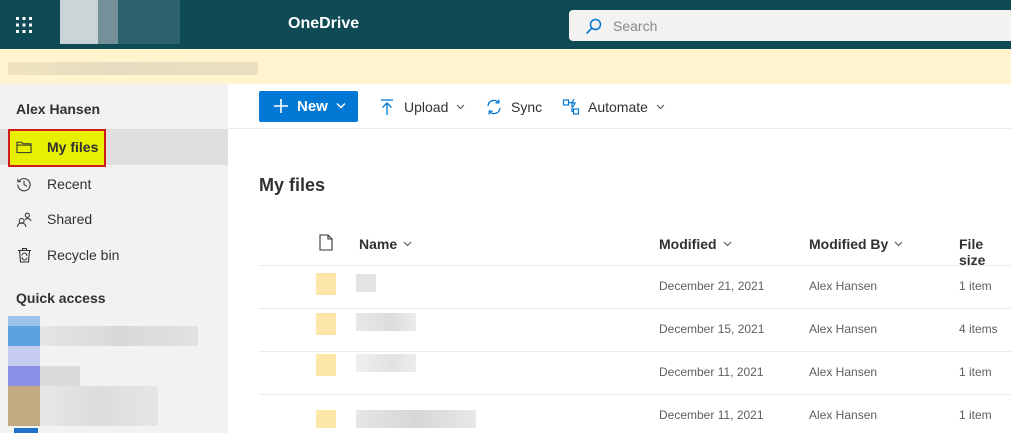 This screenshot has width=1011, height=437. Describe the element at coordinates (114, 184) in the screenshot. I see `nav-item-recent: Recent` at that location.